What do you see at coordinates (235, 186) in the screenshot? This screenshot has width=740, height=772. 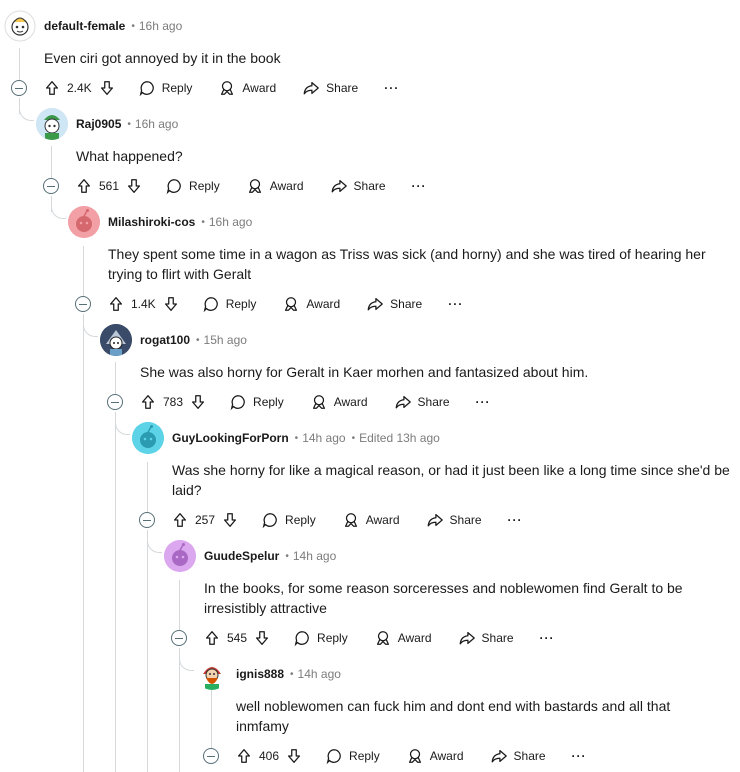 I see `comment-actions: 561 Reply Award Share ···` at bounding box center [235, 186].